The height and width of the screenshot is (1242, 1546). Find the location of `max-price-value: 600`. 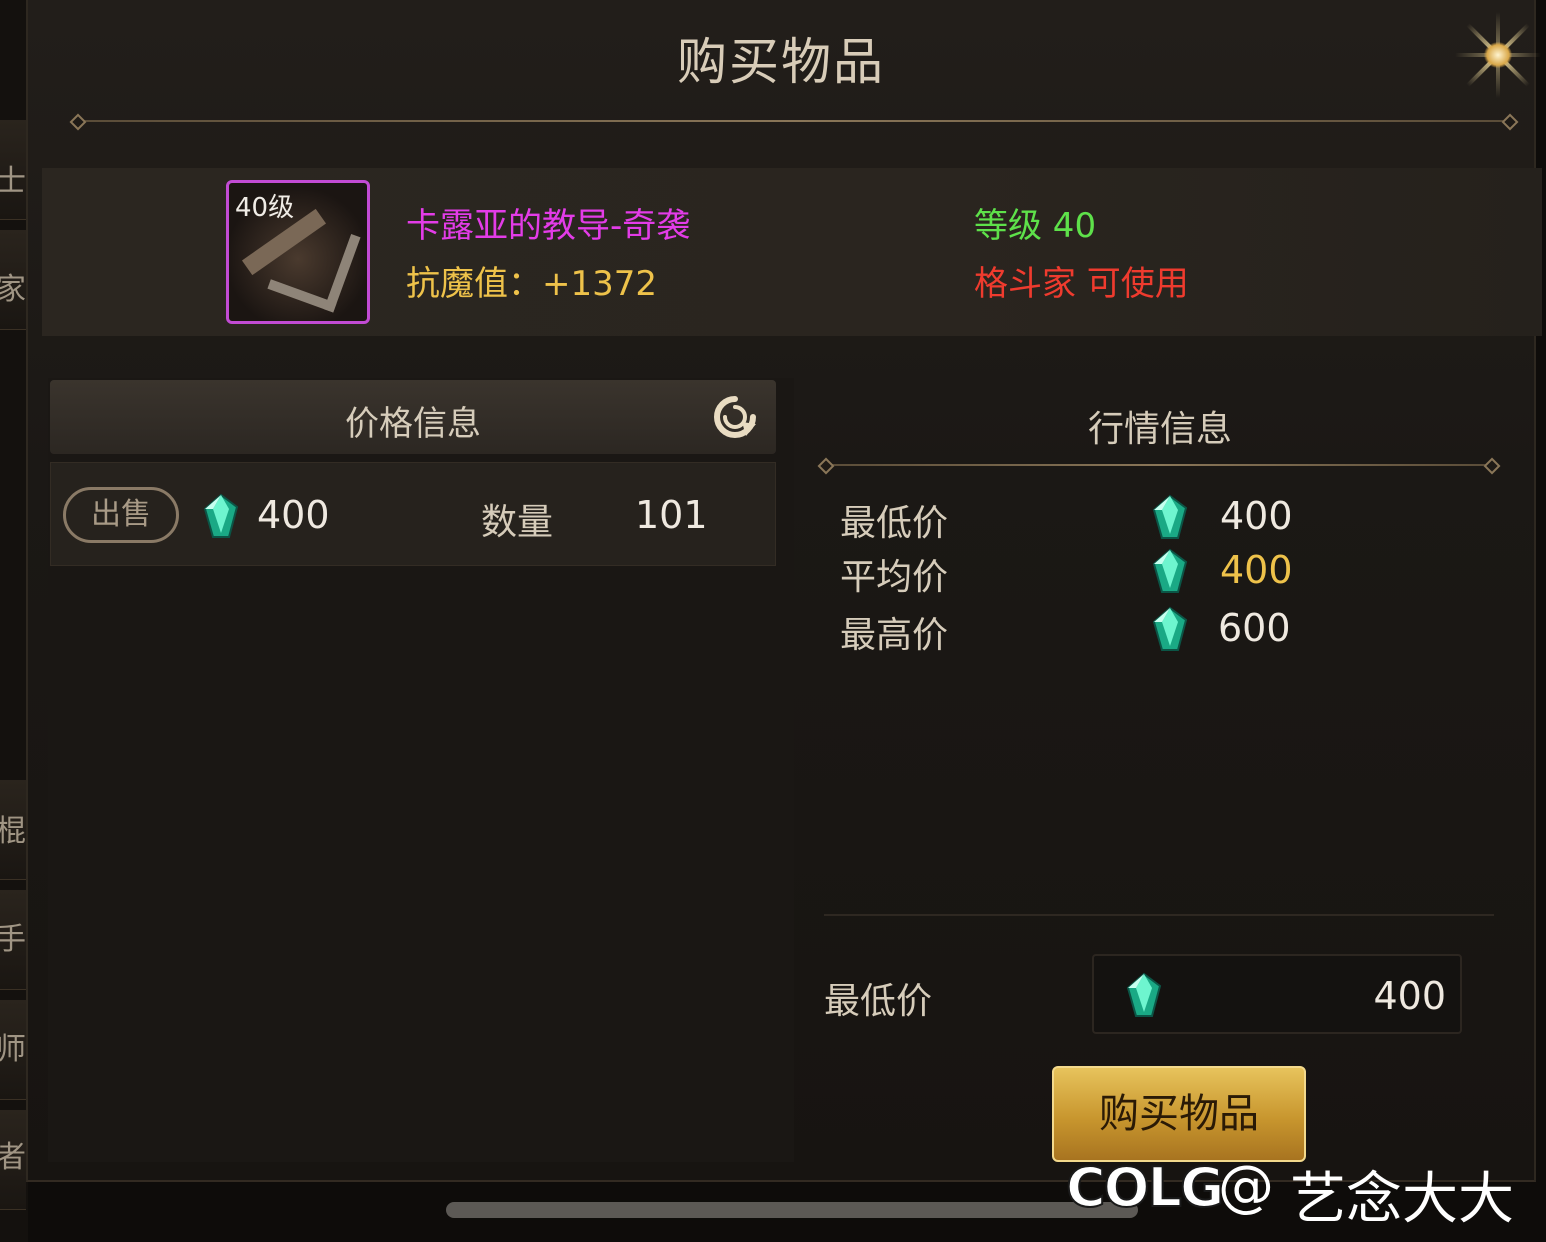

max-price-value: 600 is located at coordinates (1254, 628).